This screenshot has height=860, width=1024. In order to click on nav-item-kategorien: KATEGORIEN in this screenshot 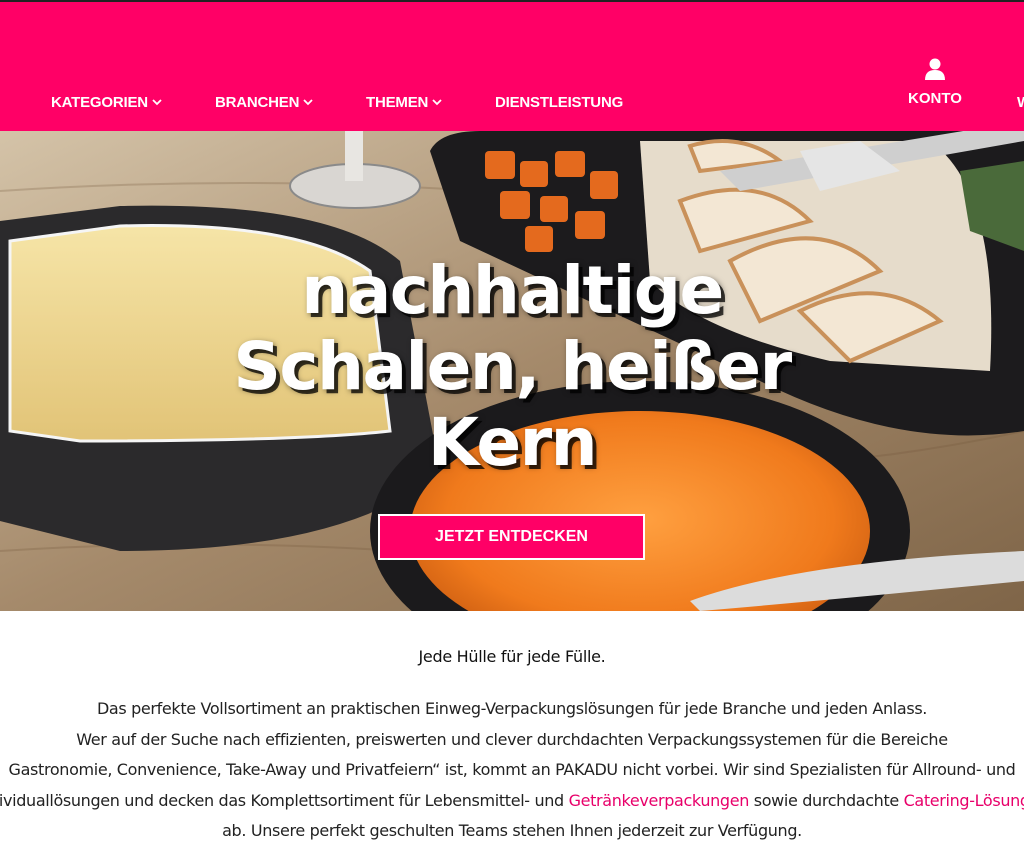, I will do `click(106, 103)`.